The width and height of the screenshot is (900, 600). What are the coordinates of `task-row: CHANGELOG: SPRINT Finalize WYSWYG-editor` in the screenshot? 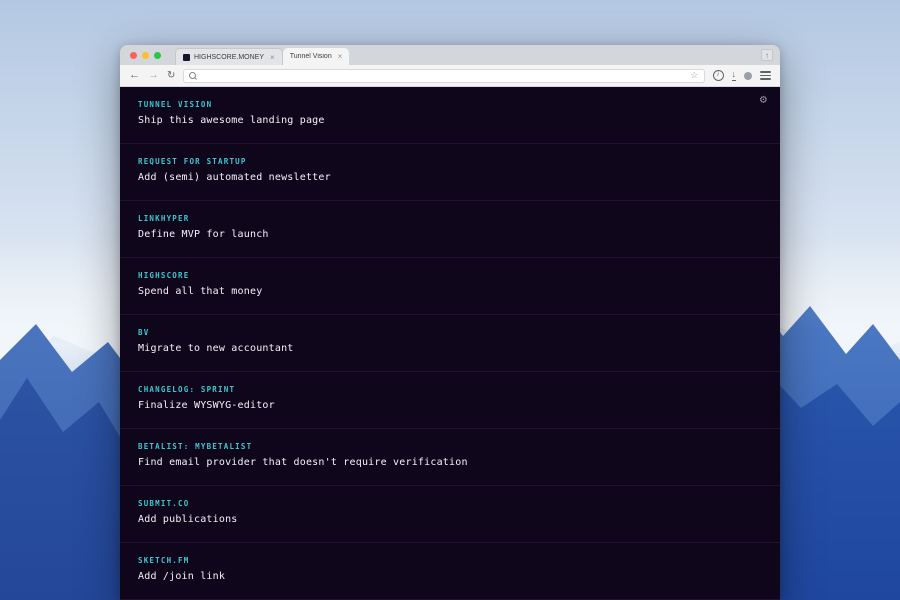 It's located at (450, 400).